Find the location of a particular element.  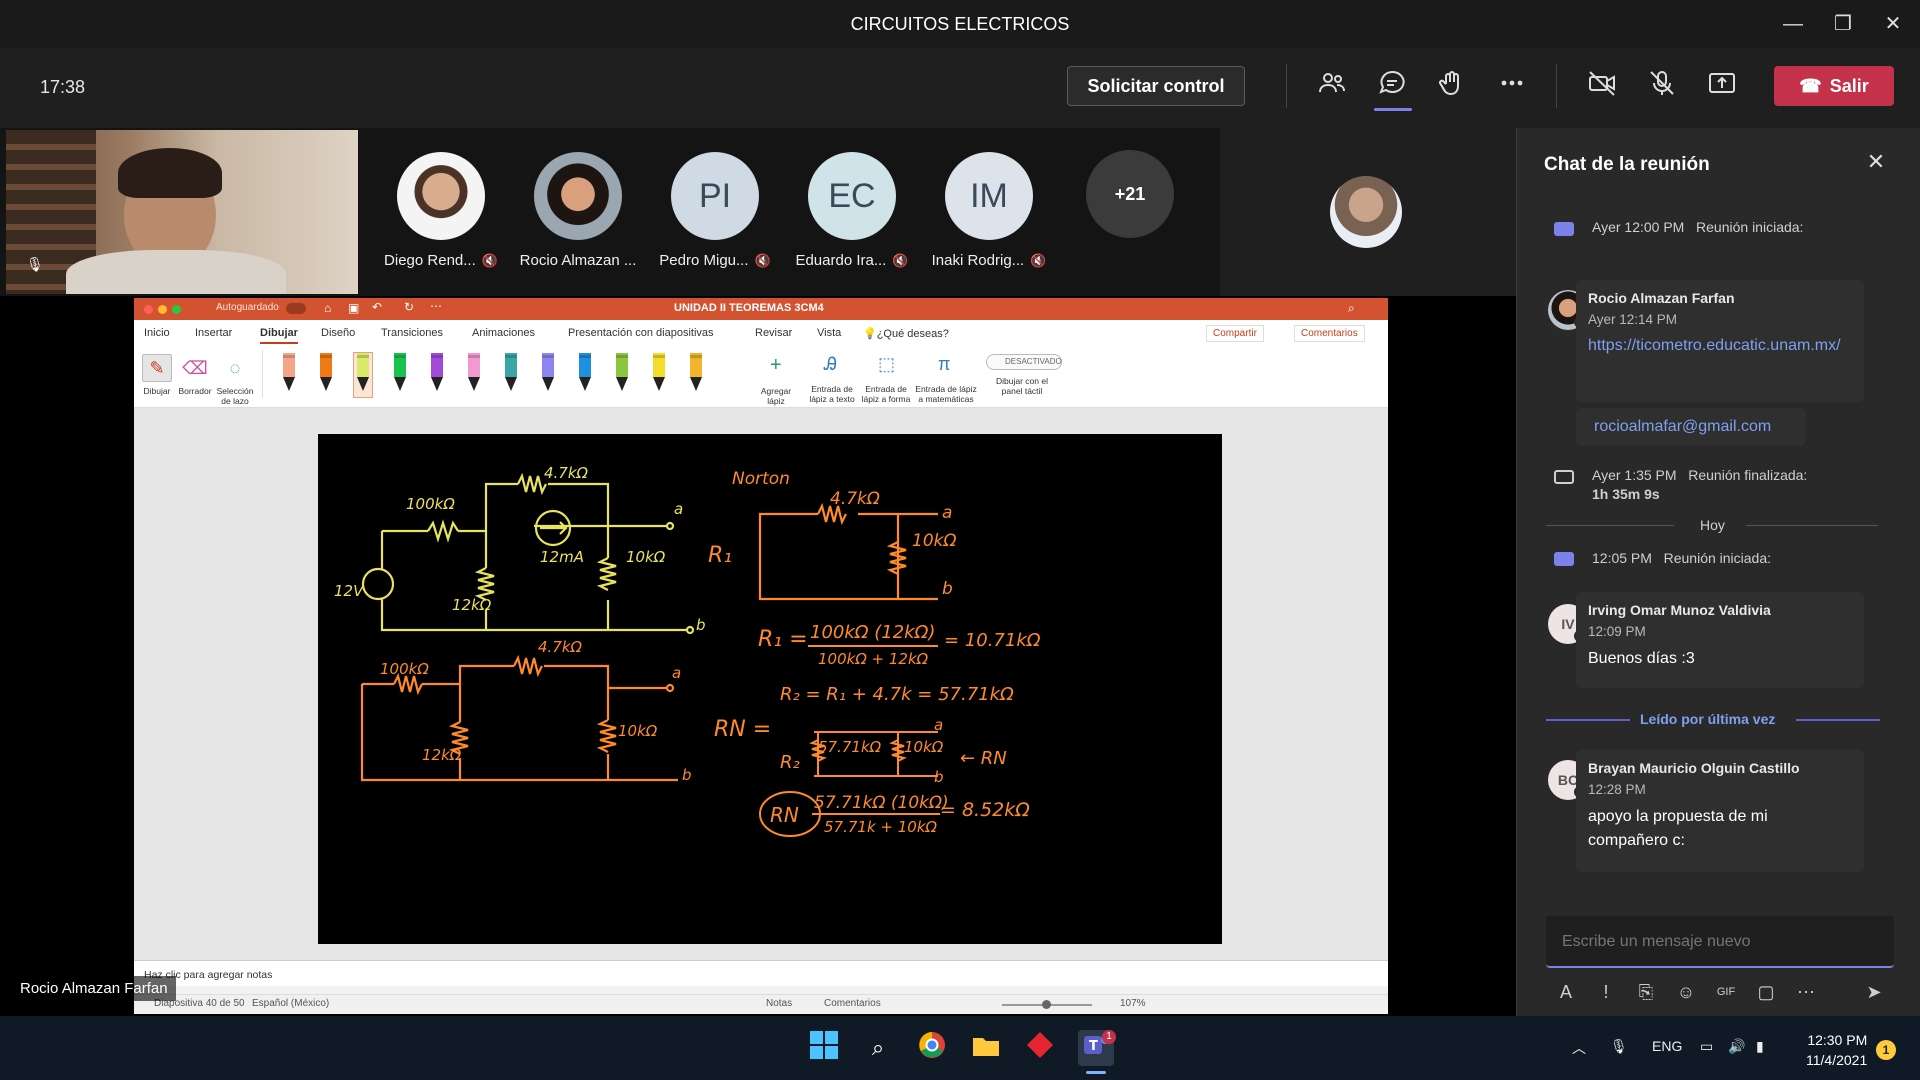

ink-to-math-icon: π is located at coordinates (944, 364).